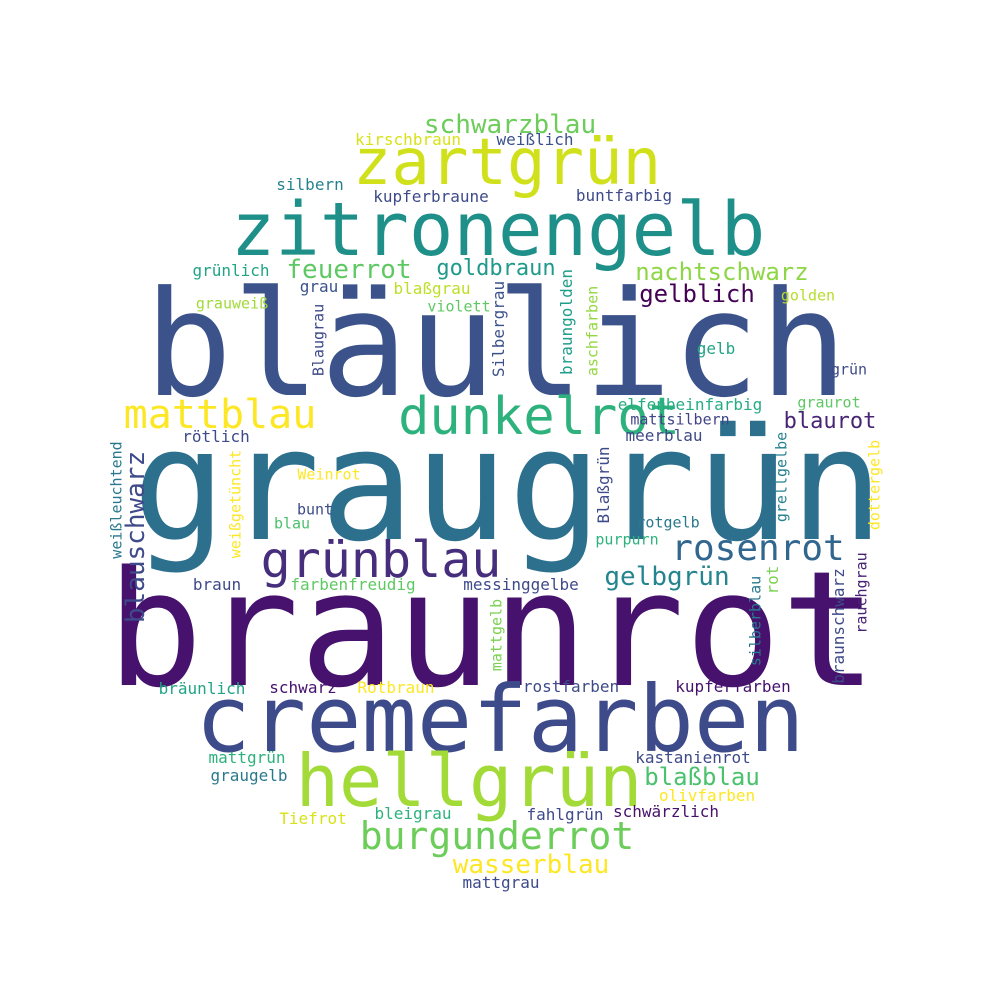 The height and width of the screenshot is (1000, 1000). What do you see at coordinates (772, 580) in the screenshot?
I see `word-rot: rot` at bounding box center [772, 580].